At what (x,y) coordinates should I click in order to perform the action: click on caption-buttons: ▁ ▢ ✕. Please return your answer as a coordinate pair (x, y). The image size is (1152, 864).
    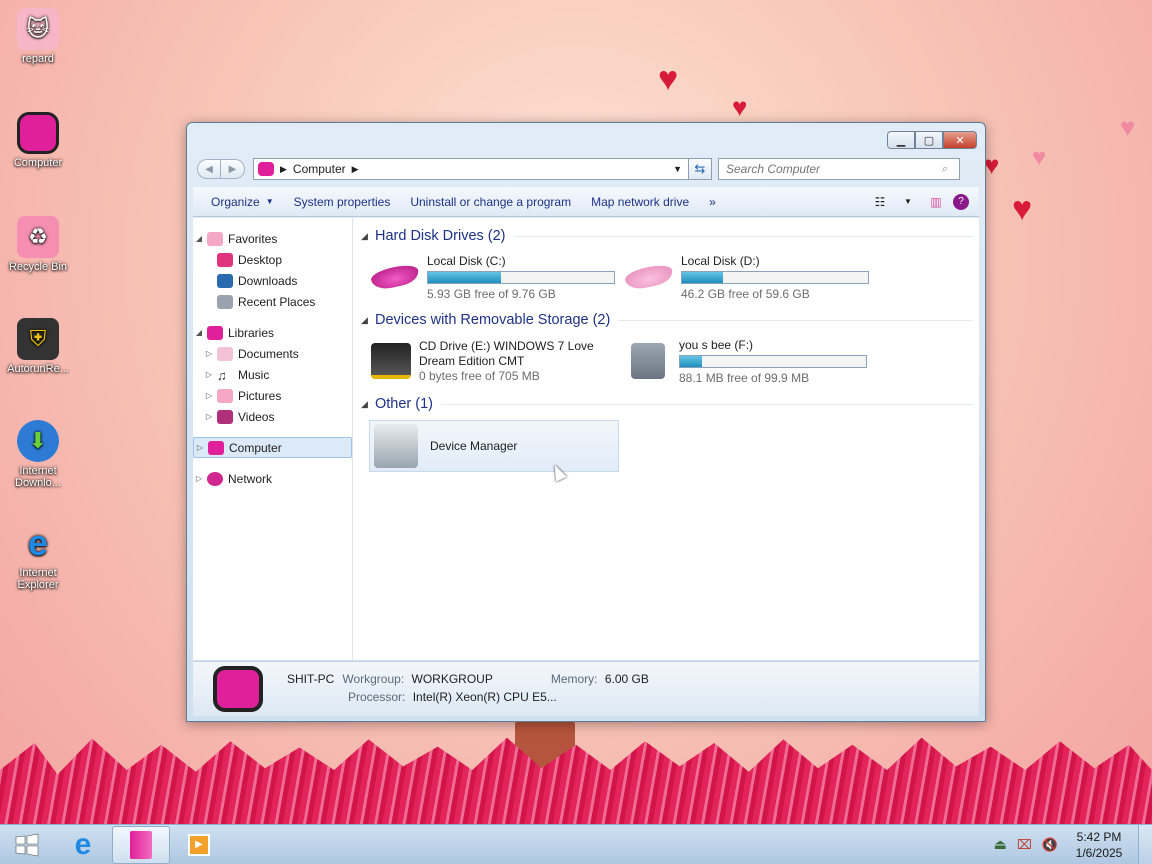
    Looking at the image, I should click on (932, 140).